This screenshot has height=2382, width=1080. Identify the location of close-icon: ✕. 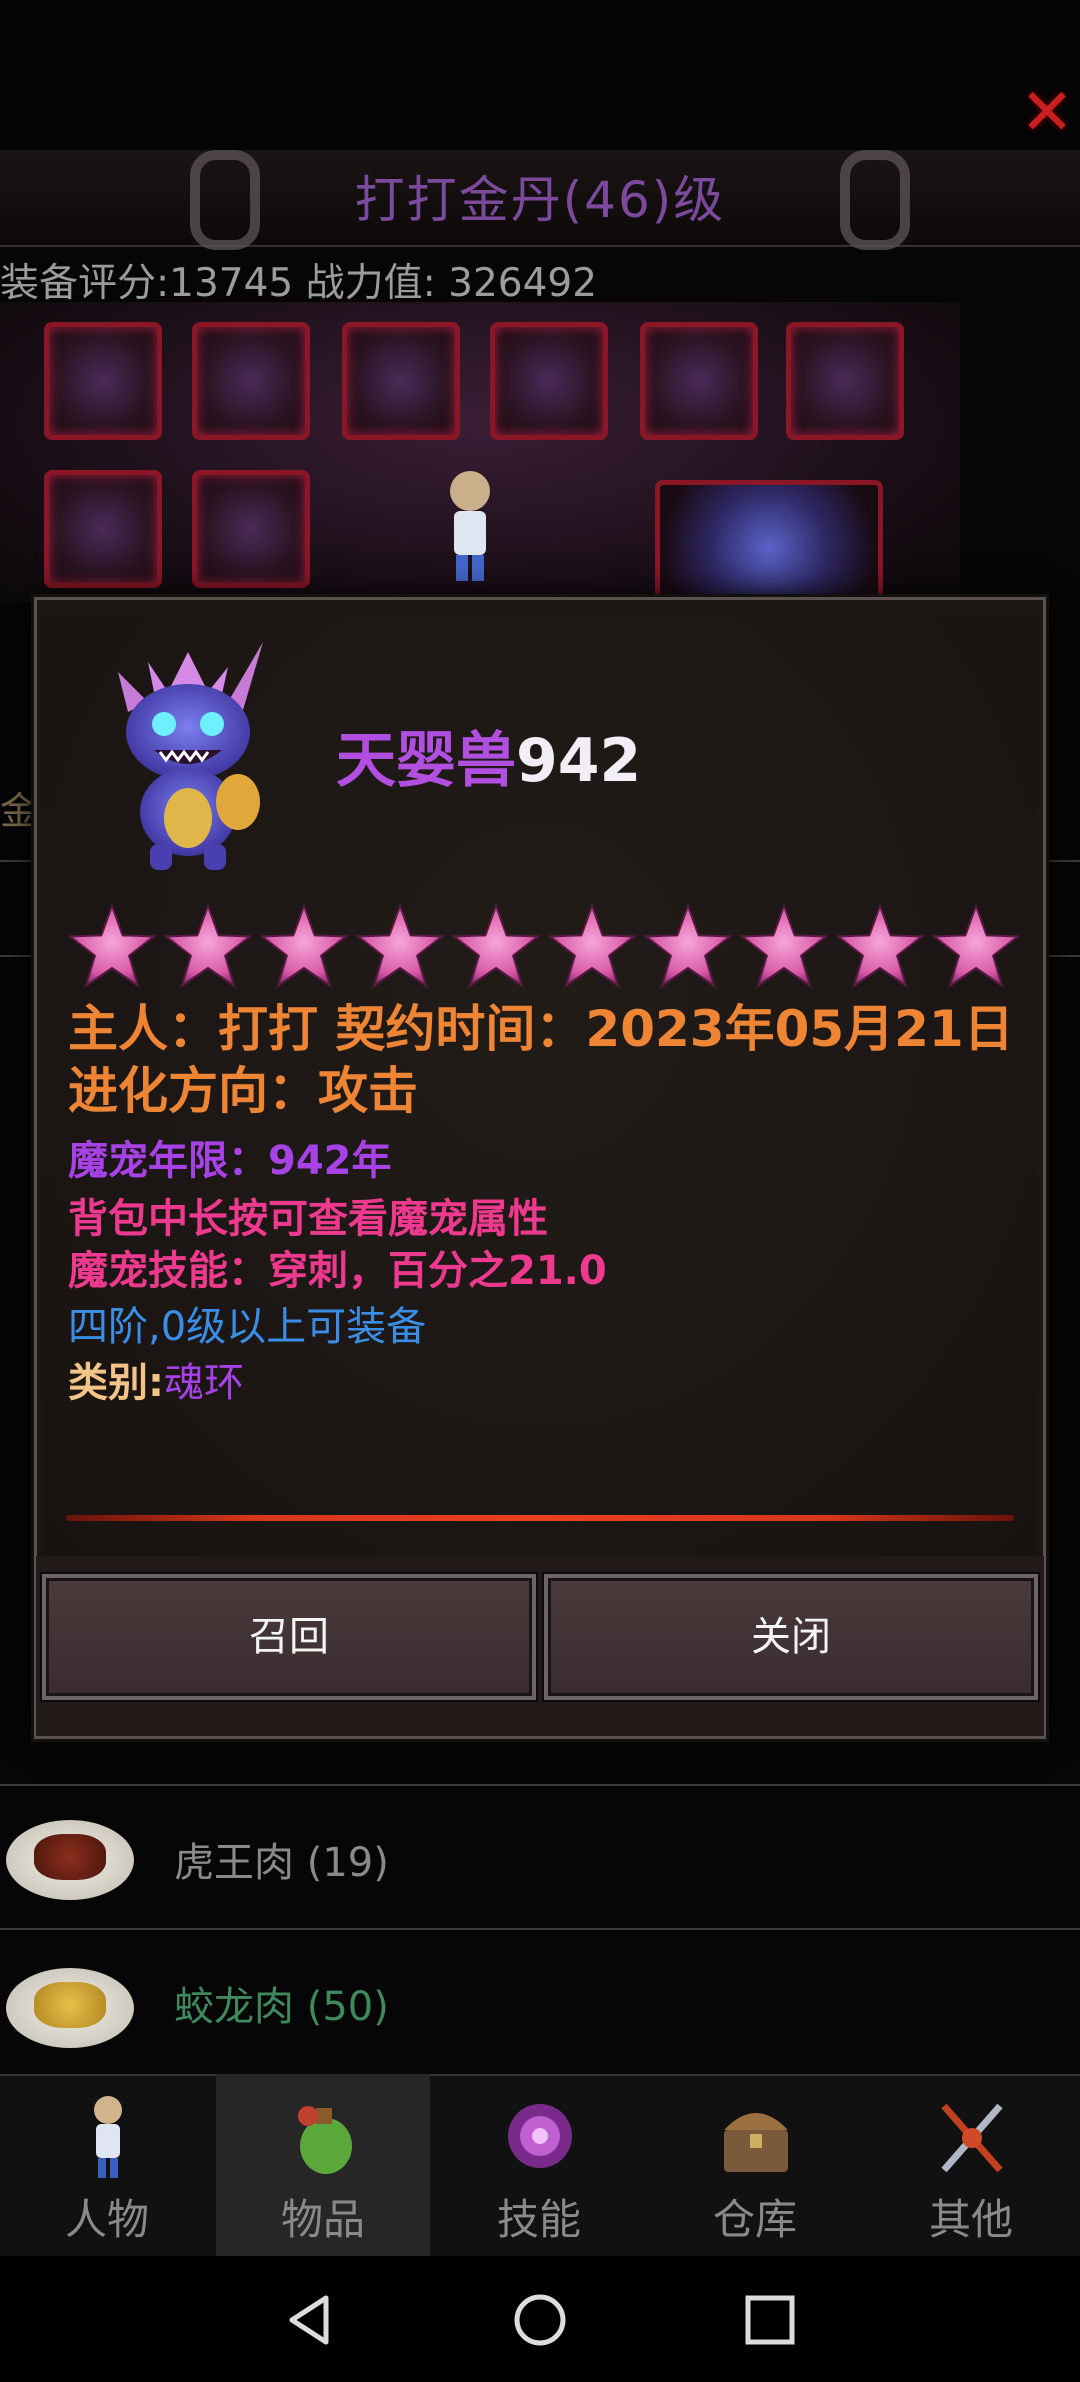
(1047, 113).